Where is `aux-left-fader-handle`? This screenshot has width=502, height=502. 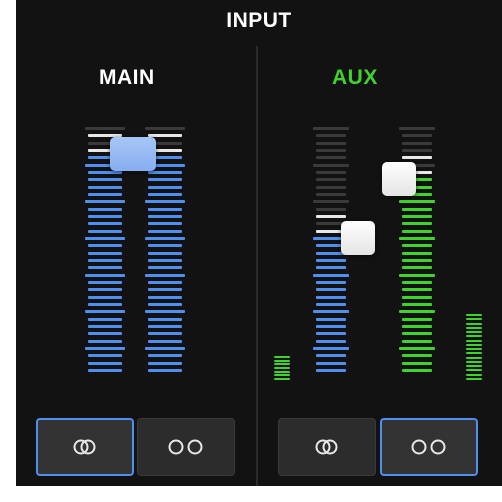
aux-left-fader-handle is located at coordinates (358, 238).